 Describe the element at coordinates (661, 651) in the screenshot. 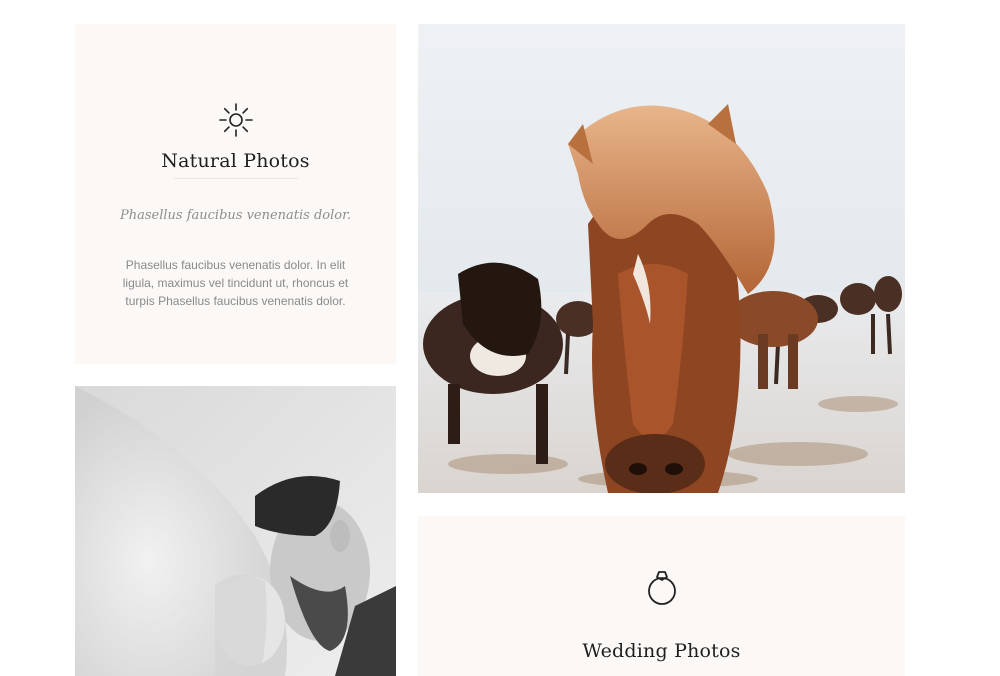

I see `card-title: Wedding Photos` at that location.